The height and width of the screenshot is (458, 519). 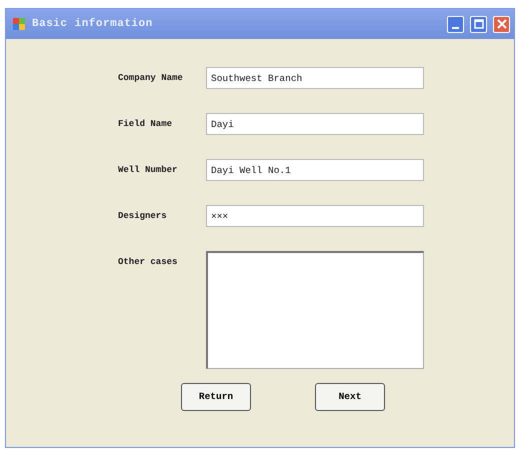 I want to click on dialog-button: Next, so click(x=350, y=397).